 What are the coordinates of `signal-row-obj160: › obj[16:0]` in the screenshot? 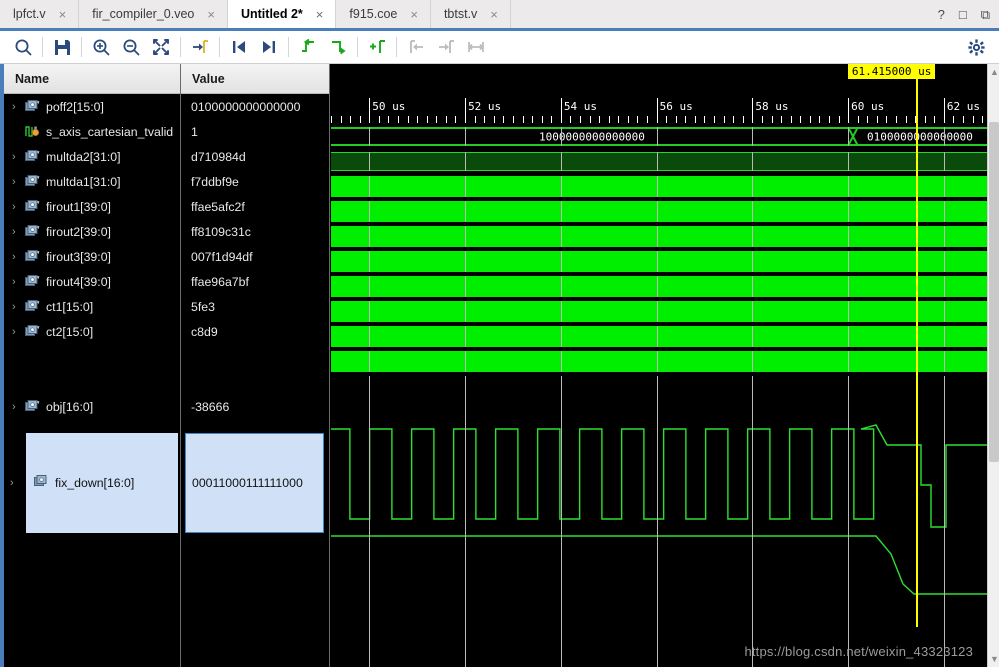 It's located at (92, 406).